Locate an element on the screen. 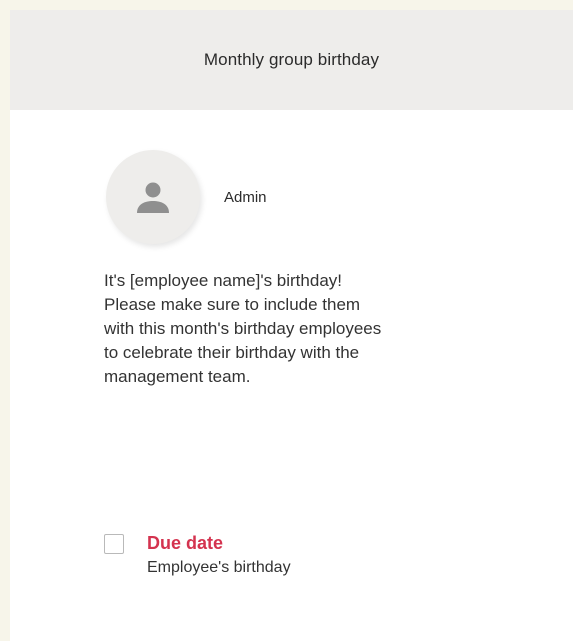 The height and width of the screenshot is (641, 573). person-icon is located at coordinates (153, 197).